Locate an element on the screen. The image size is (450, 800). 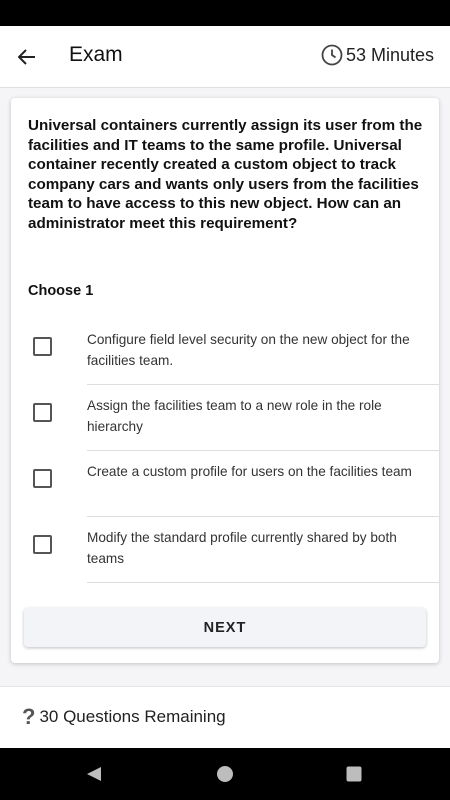
questions-remaining: ? 30 Questions Remaining is located at coordinates (124, 717).